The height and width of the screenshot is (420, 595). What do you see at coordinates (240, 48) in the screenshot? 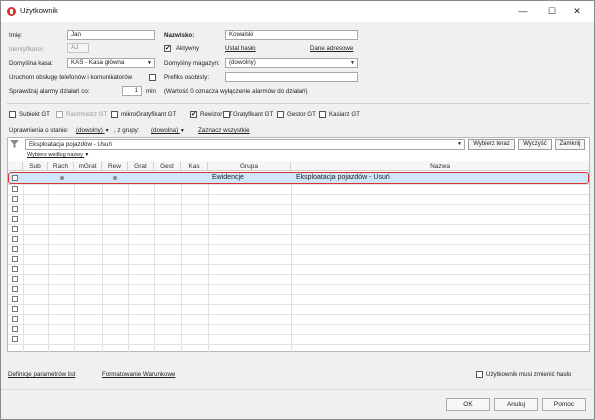
I see `set-password-link: Ustal hasło` at bounding box center [240, 48].